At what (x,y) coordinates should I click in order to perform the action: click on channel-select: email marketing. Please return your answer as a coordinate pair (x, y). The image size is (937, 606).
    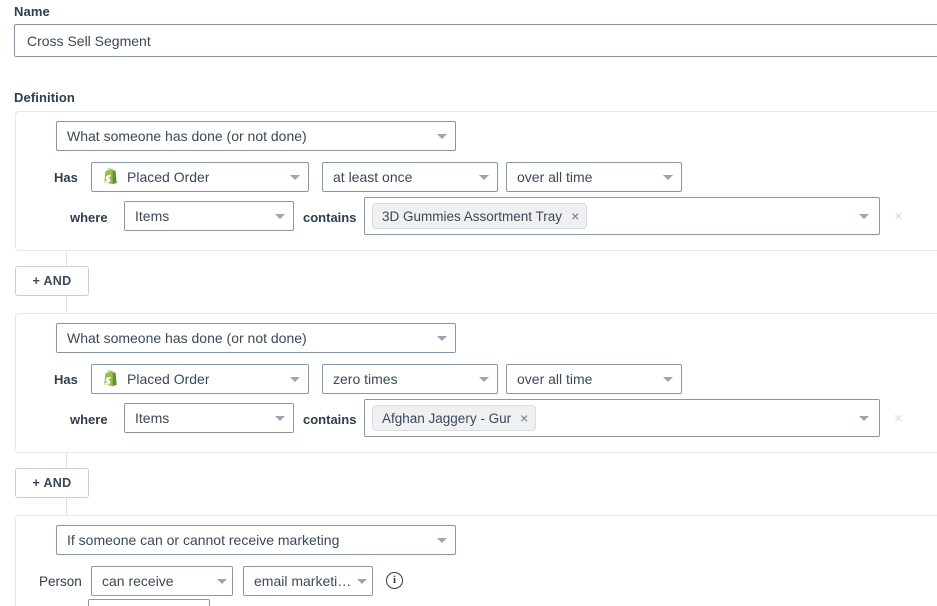
    Looking at the image, I should click on (308, 581).